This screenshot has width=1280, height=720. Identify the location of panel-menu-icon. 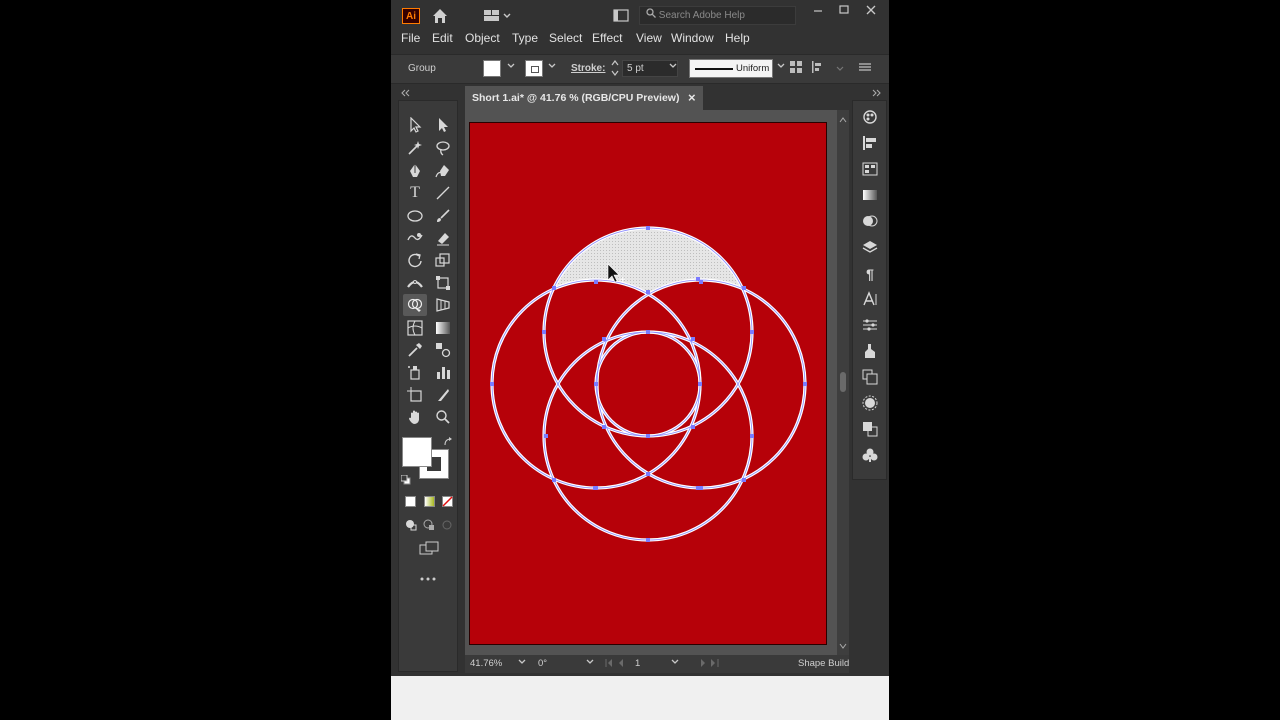
(865, 68).